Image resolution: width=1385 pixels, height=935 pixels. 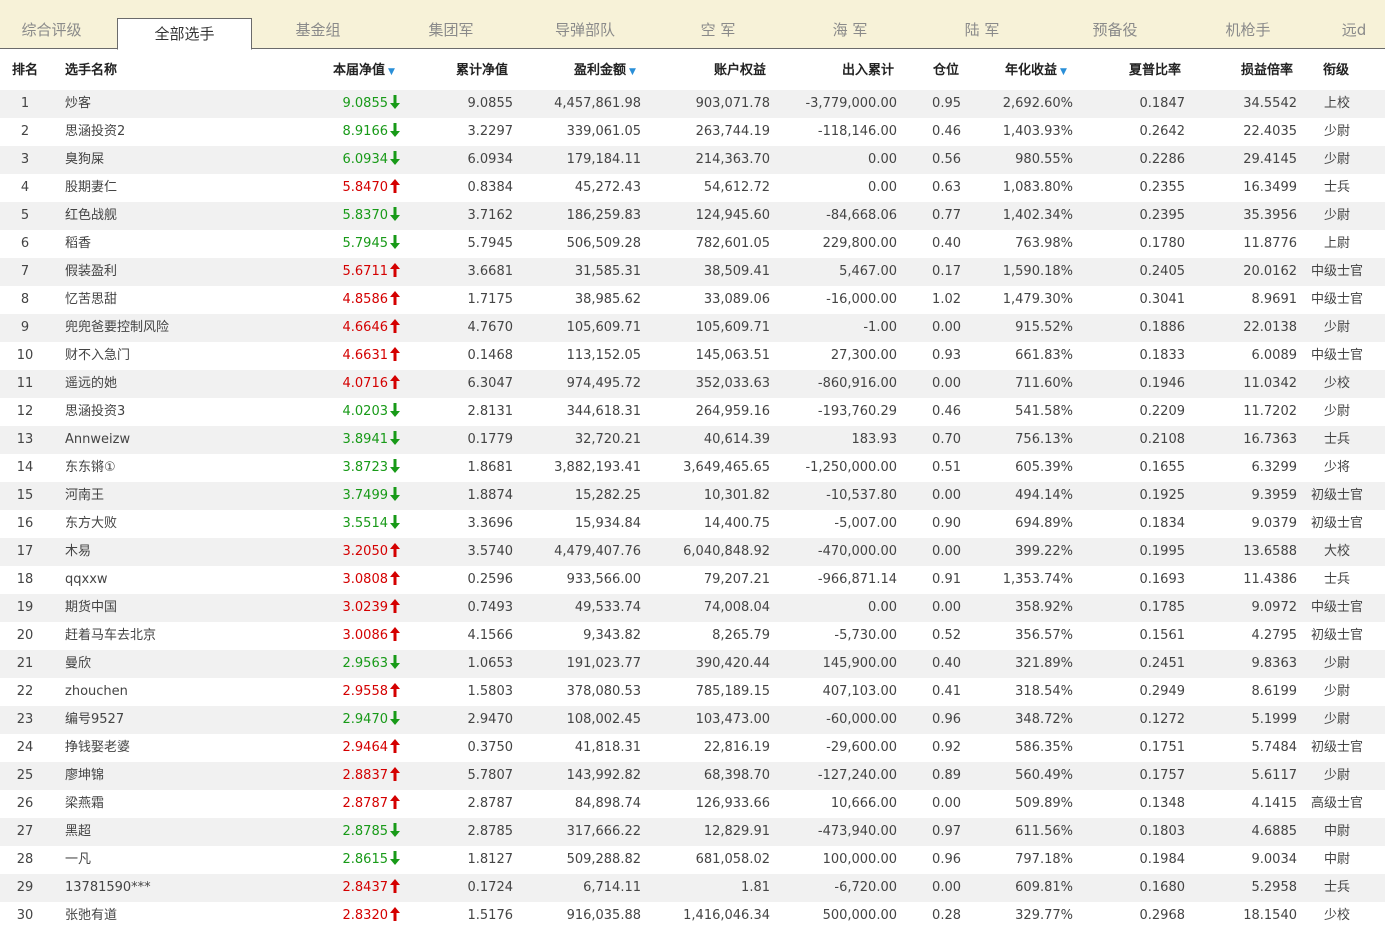 I want to click on inout-cell: -29,600.00, so click(x=861, y=747).